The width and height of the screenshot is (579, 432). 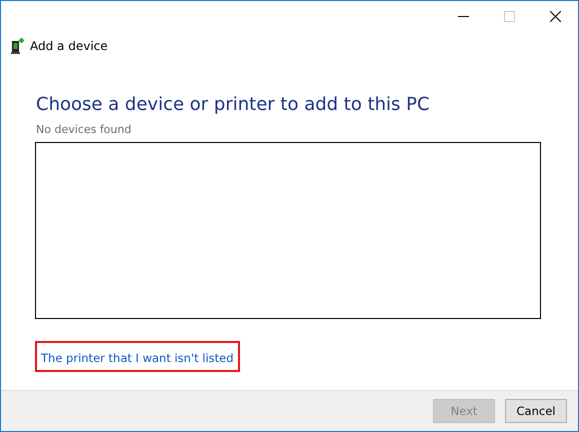 I want to click on close-icon, so click(x=555, y=16).